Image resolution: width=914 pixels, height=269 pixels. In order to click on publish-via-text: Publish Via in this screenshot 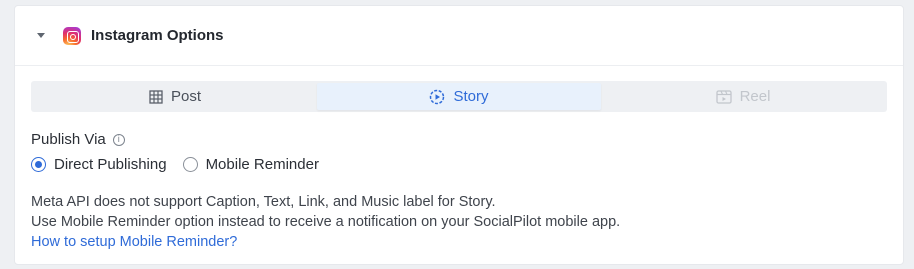, I will do `click(68, 139)`.